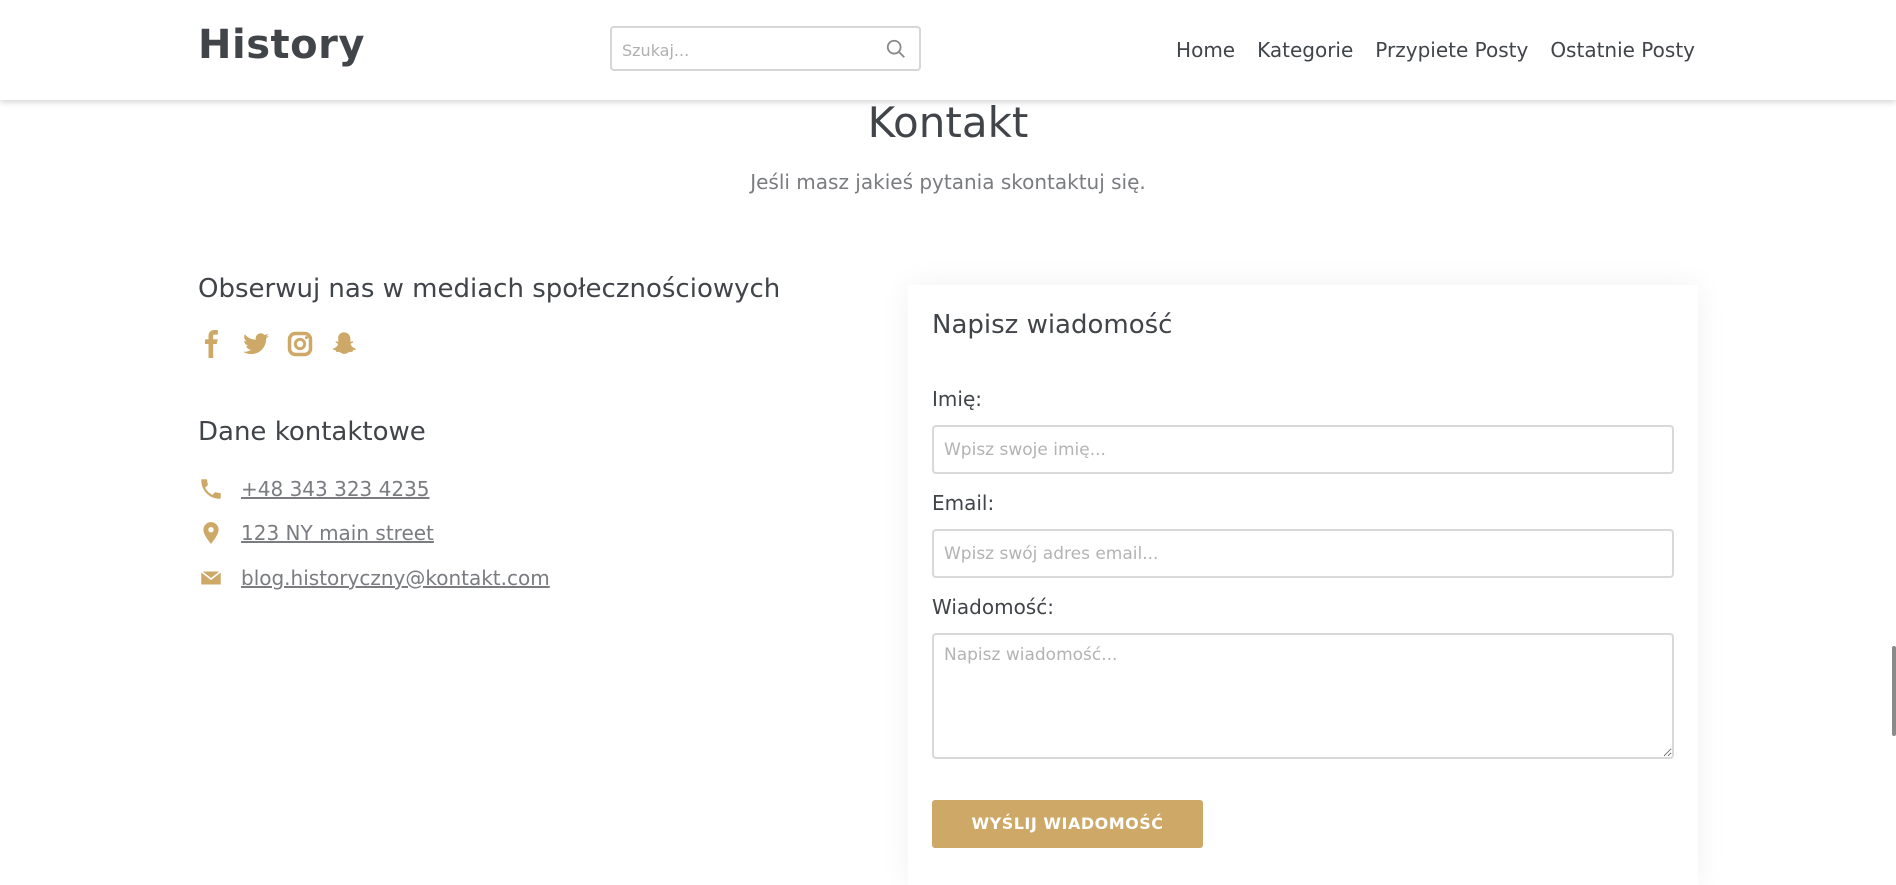  I want to click on social-links, so click(278, 344).